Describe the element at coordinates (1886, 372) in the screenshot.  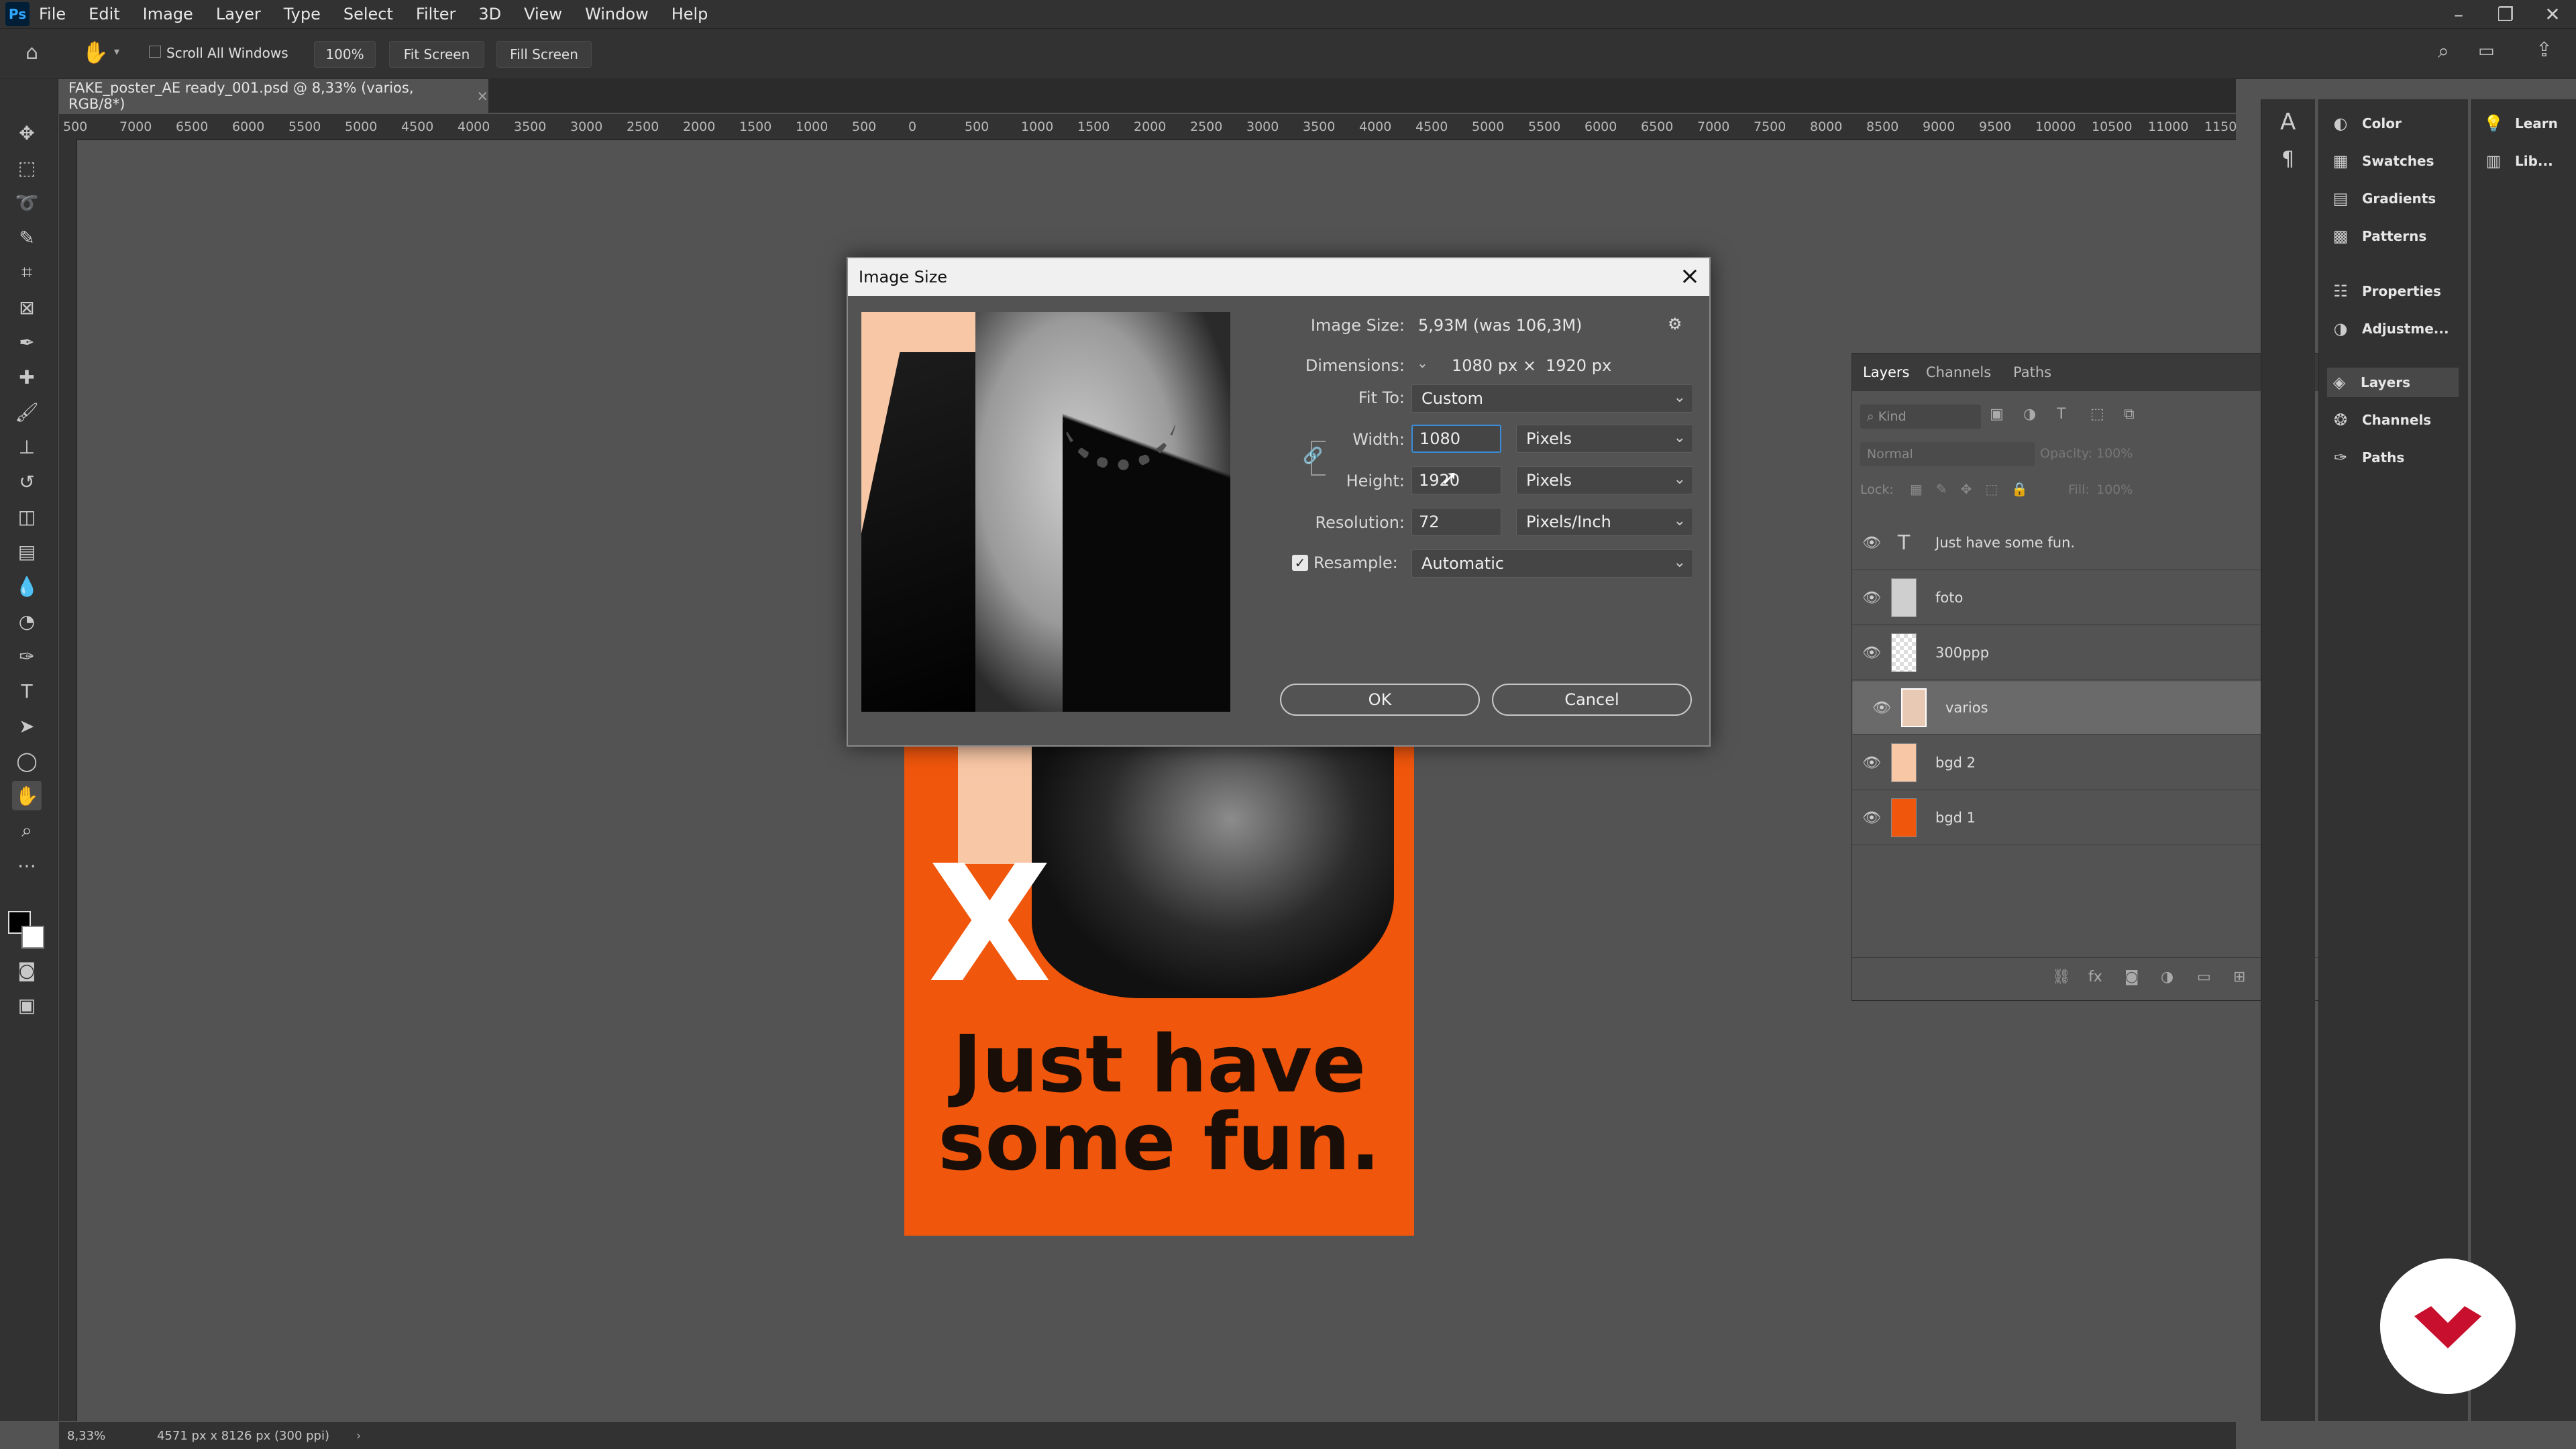
I see `tab-layers: Layers` at that location.